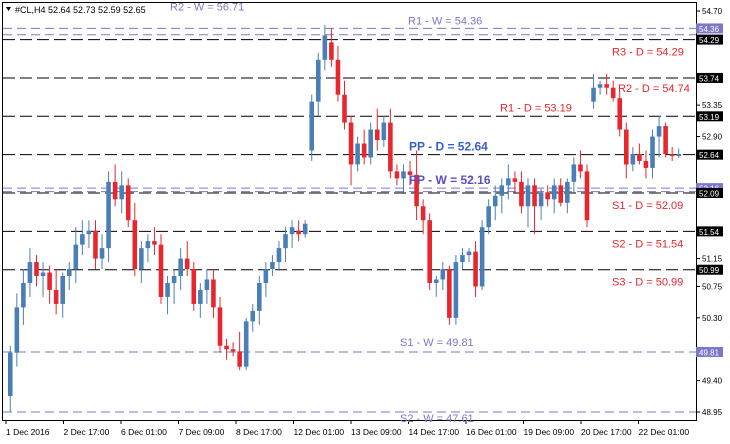  What do you see at coordinates (712, 318) in the screenshot?
I see `y-tick-label: 50.30` at bounding box center [712, 318].